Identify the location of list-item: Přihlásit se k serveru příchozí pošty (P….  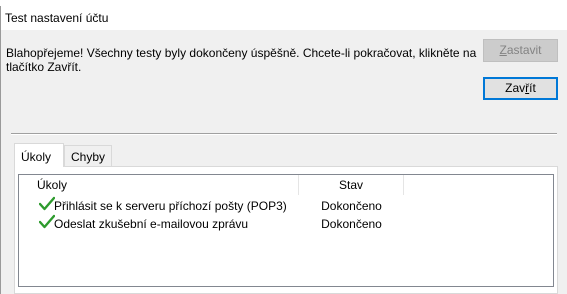
(286, 205).